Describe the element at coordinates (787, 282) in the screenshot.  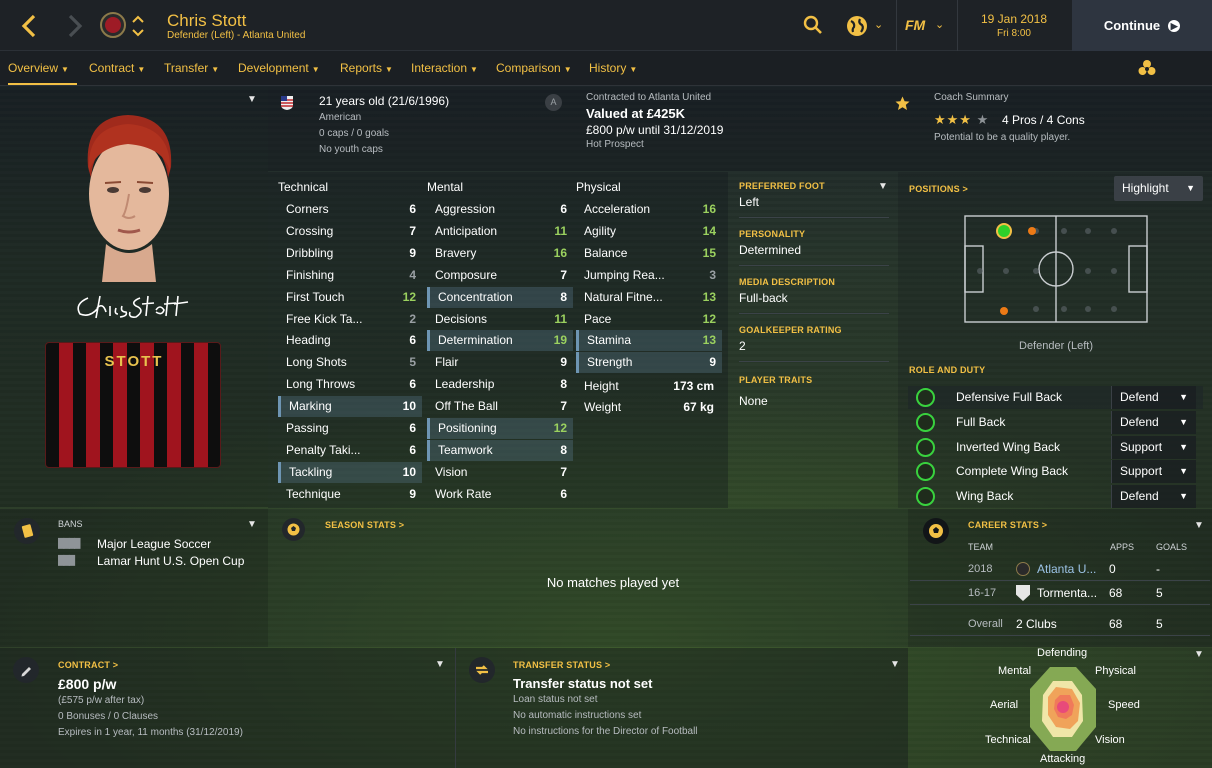
I see `media-description-label: MEDIA DESCRIPTION` at that location.